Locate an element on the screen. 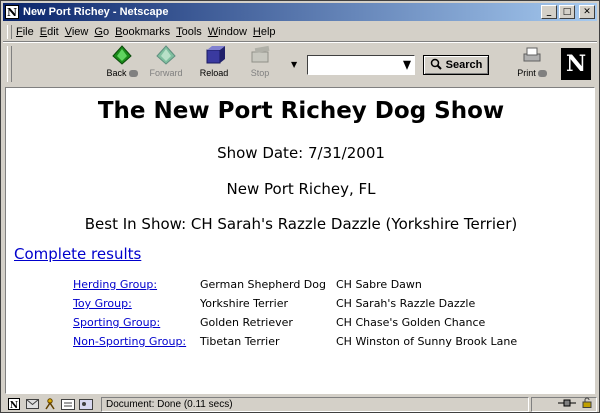 Image resolution: width=600 pixels, height=413 pixels. menu-help: Help is located at coordinates (267, 32).